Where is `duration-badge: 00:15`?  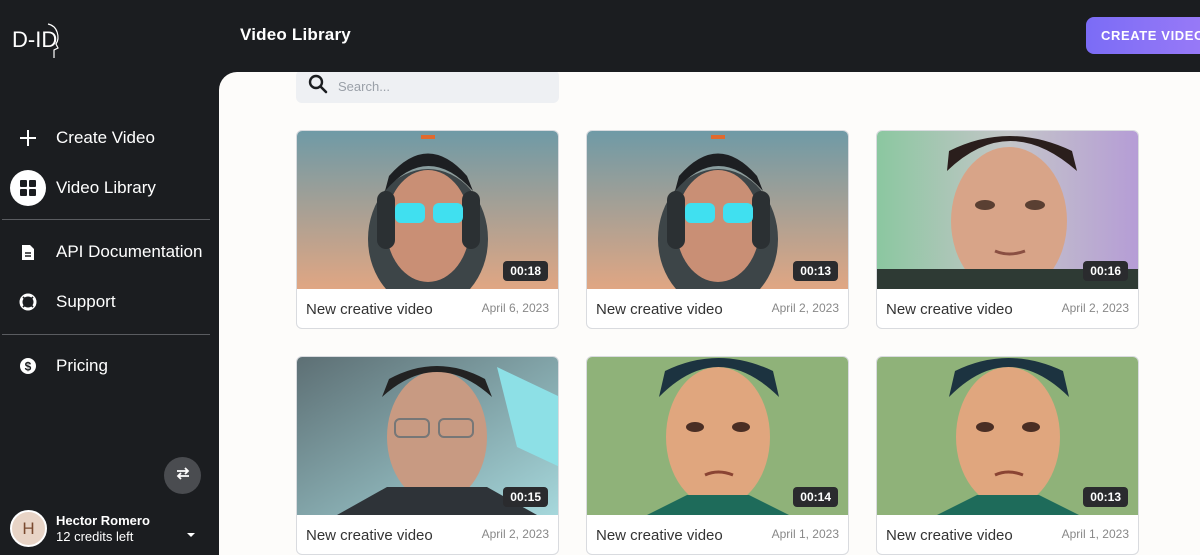 duration-badge: 00:15 is located at coordinates (525, 497).